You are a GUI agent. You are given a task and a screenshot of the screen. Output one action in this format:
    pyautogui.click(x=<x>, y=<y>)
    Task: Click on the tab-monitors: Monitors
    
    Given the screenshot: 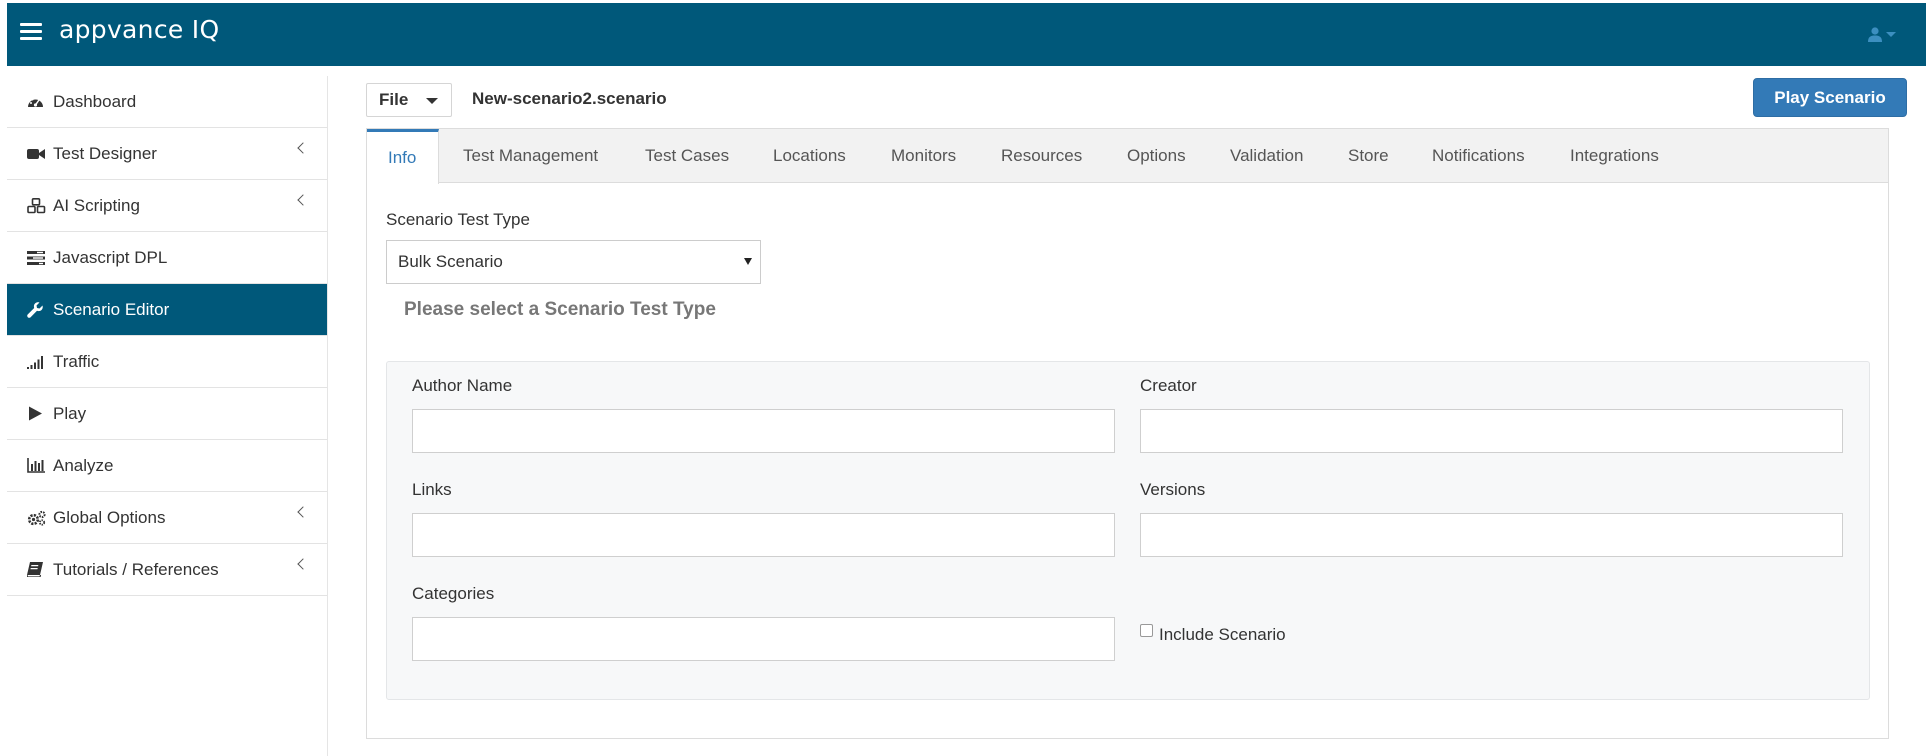 What is the action you would take?
    pyautogui.click(x=923, y=156)
    